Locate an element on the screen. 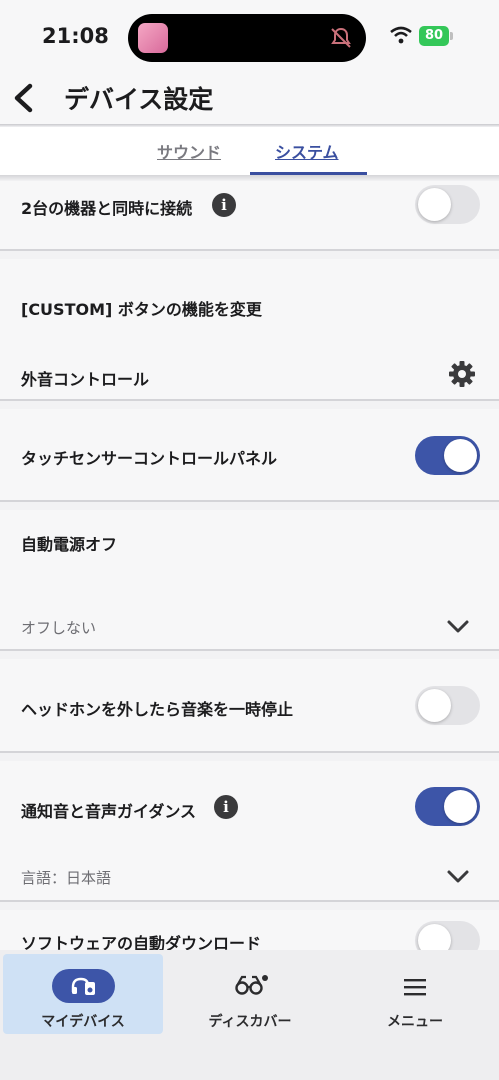 The width and height of the screenshot is (499, 1080). language-value: 言語：日本語 is located at coordinates (66, 877).